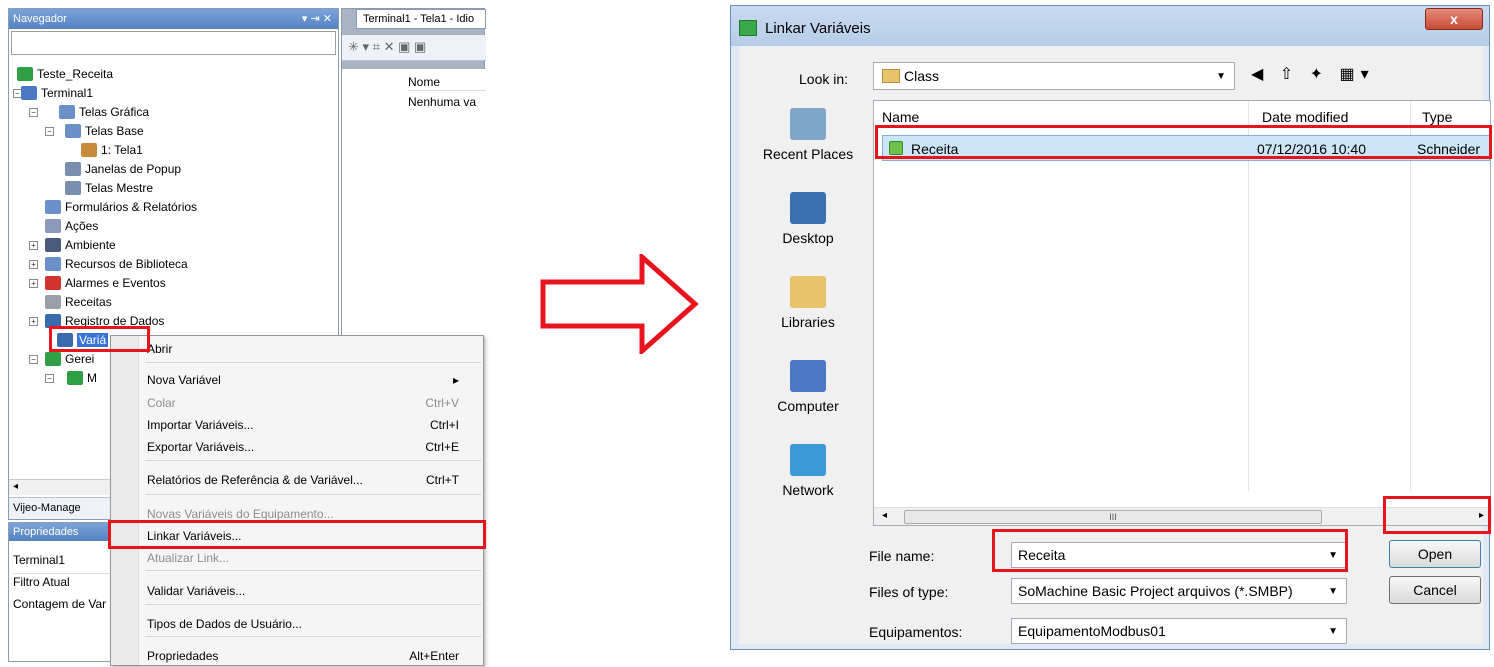 Image resolution: width=1494 pixels, height=667 pixels. I want to click on tree-item-label: Telas Gráfica, so click(114, 112).